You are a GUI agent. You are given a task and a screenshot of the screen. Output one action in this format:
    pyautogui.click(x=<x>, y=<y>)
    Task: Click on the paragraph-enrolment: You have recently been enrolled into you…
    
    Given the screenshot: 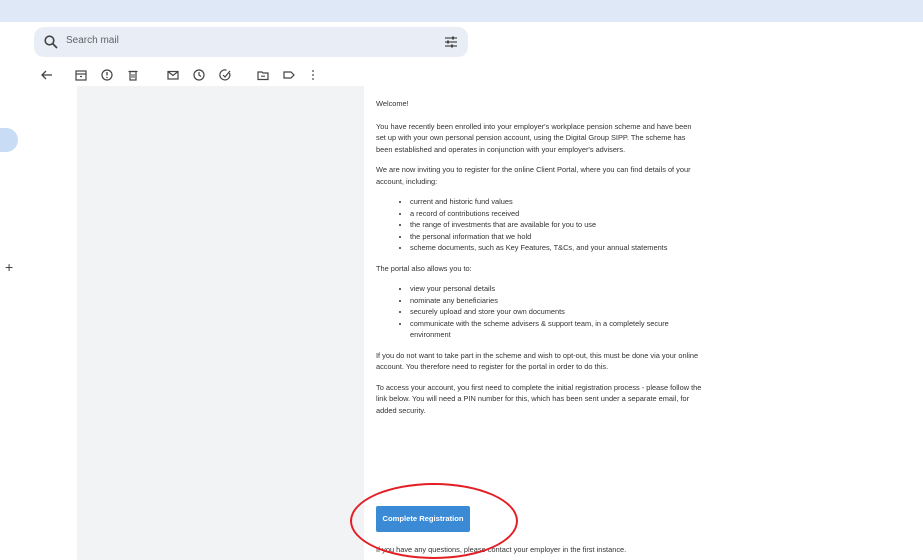 What is the action you would take?
    pyautogui.click(x=534, y=137)
    